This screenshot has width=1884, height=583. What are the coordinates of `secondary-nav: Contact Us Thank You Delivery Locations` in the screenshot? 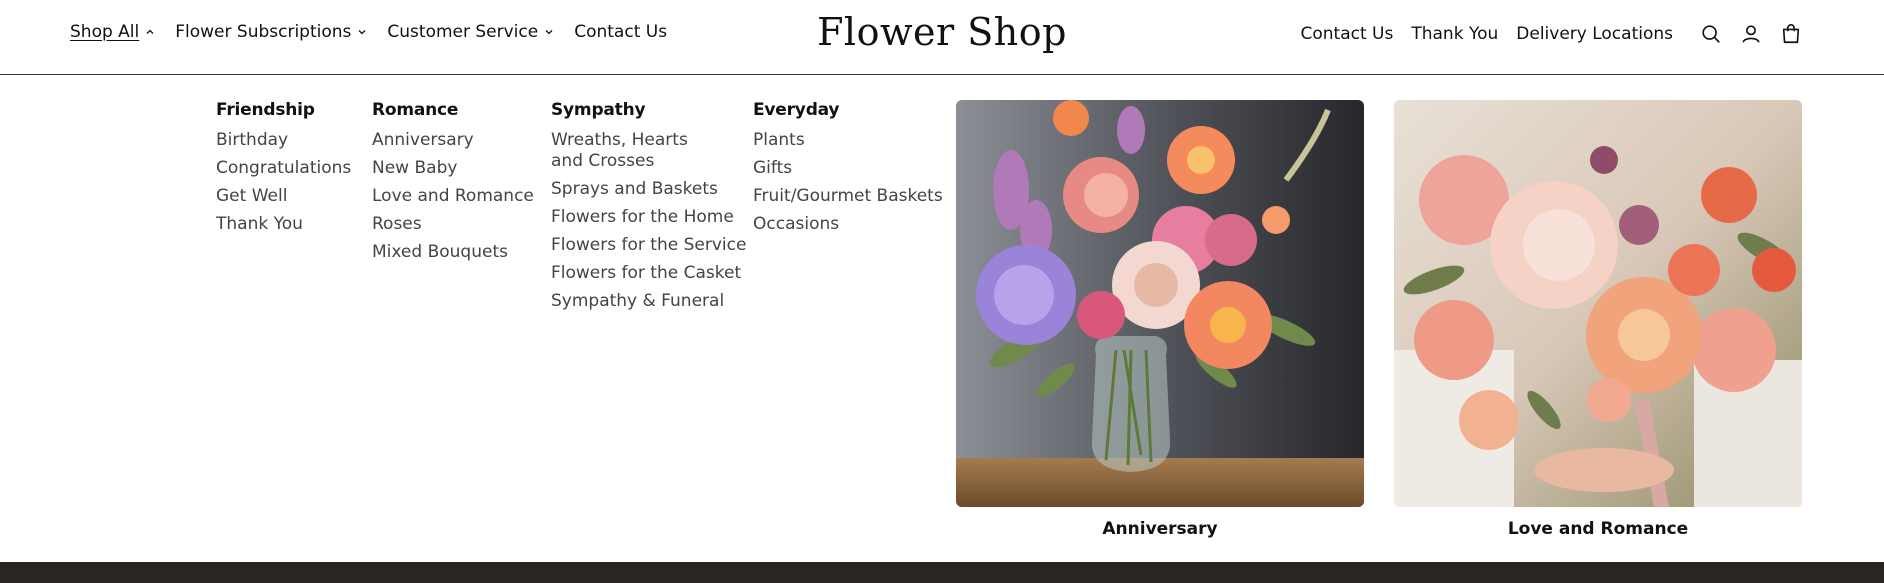 It's located at (1552, 34).